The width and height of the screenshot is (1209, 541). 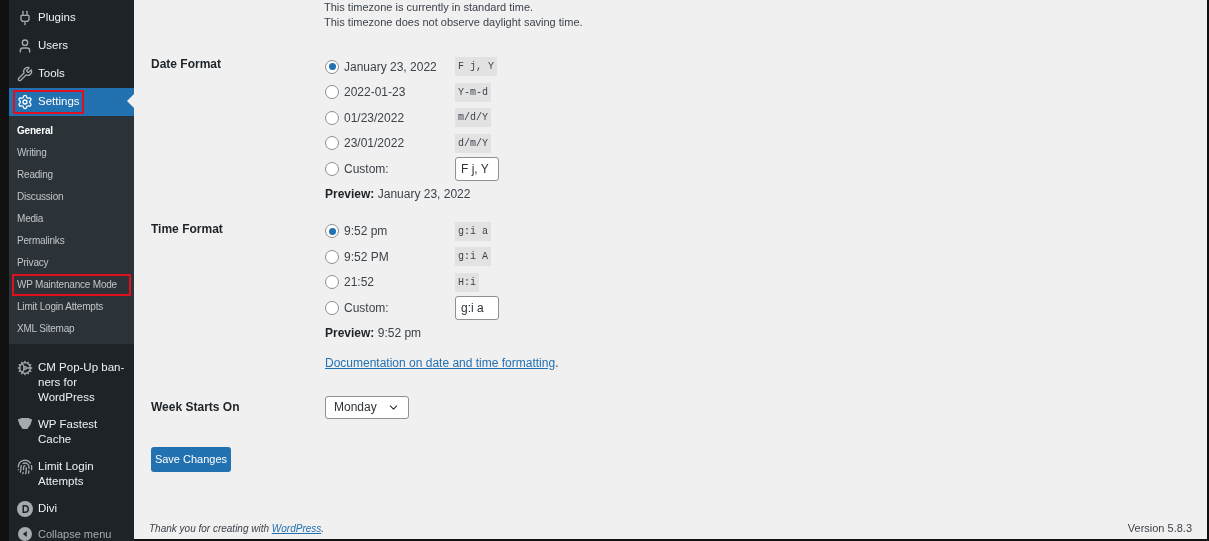 I want to click on menu-item: Plugins, so click(x=46, y=18).